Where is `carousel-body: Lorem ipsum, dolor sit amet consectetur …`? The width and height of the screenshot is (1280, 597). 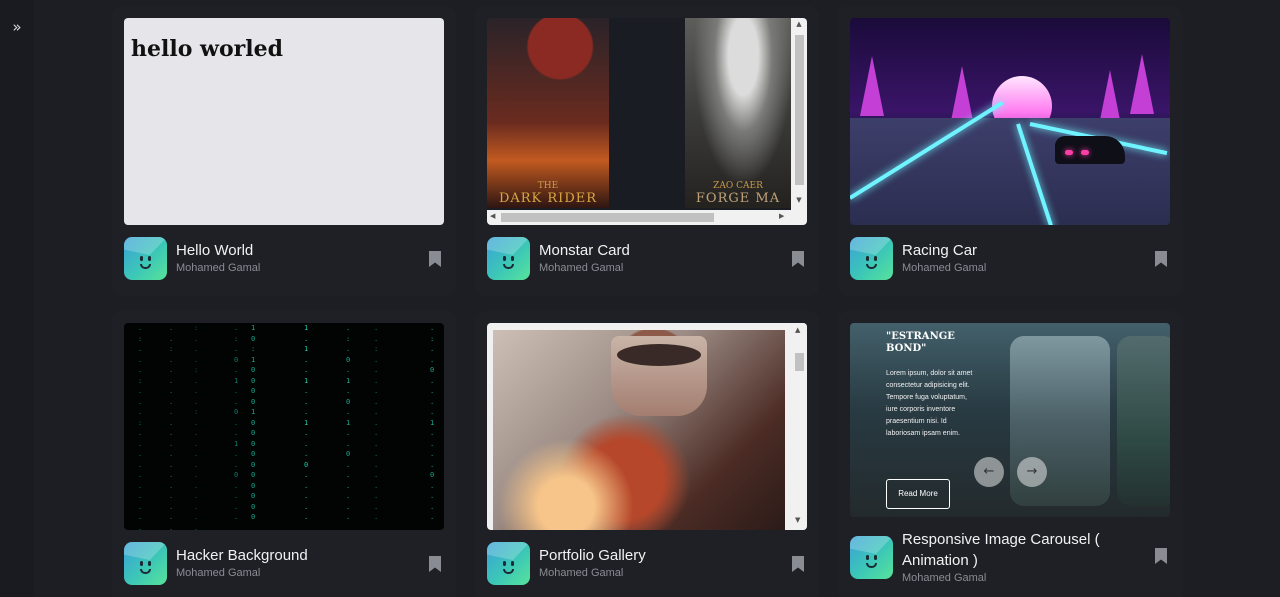
carousel-body: Lorem ipsum, dolor sit amet consectetur … is located at coordinates (929, 403).